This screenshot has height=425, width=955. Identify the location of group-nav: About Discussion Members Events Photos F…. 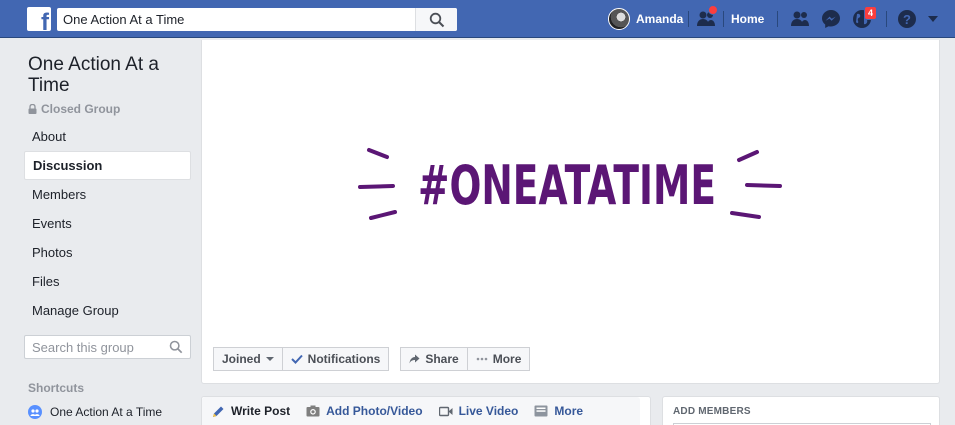
(107, 223).